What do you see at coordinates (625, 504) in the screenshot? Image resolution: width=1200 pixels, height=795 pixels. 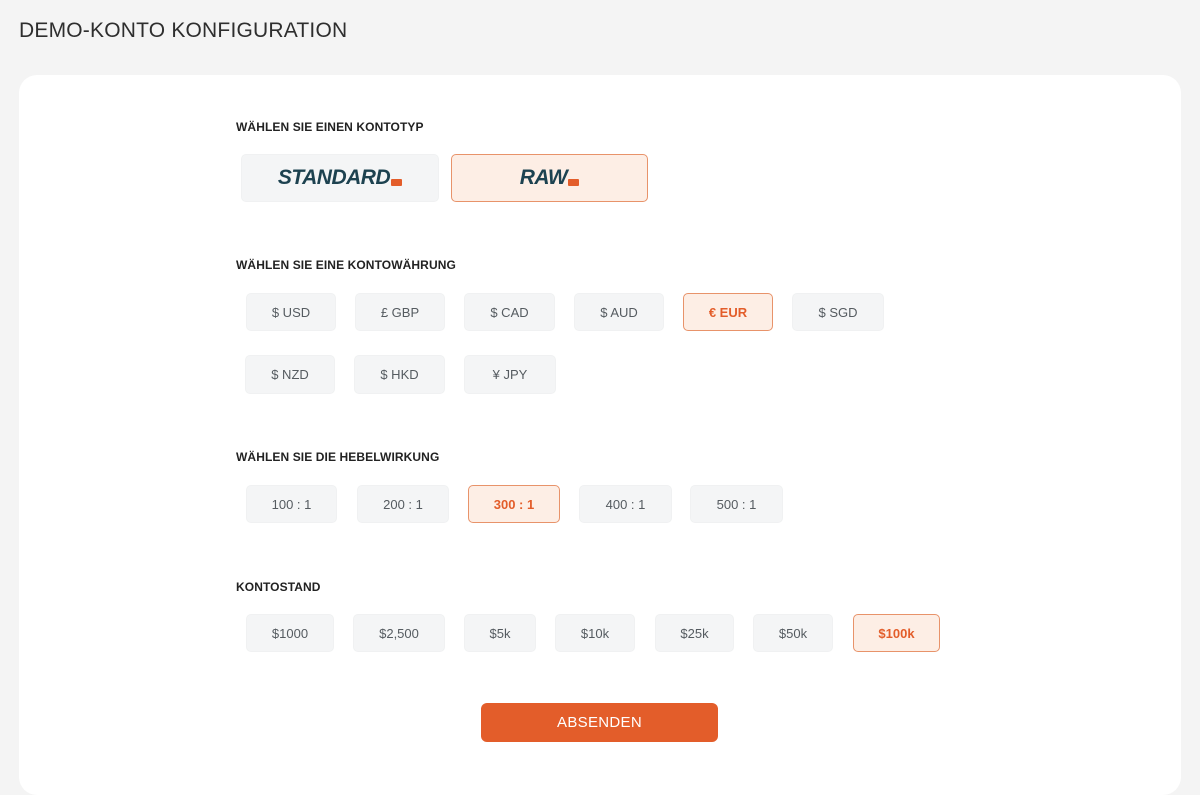 I see `leverage-option-400: 400 : 1` at bounding box center [625, 504].